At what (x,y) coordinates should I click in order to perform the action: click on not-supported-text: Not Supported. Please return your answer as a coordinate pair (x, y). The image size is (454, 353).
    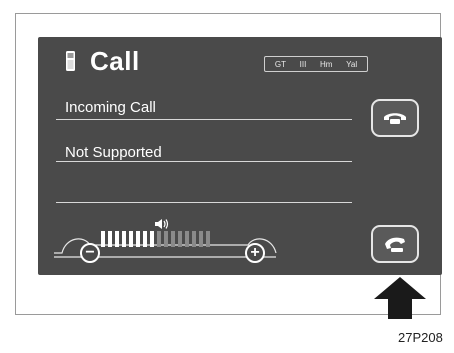
    Looking at the image, I should click on (113, 152).